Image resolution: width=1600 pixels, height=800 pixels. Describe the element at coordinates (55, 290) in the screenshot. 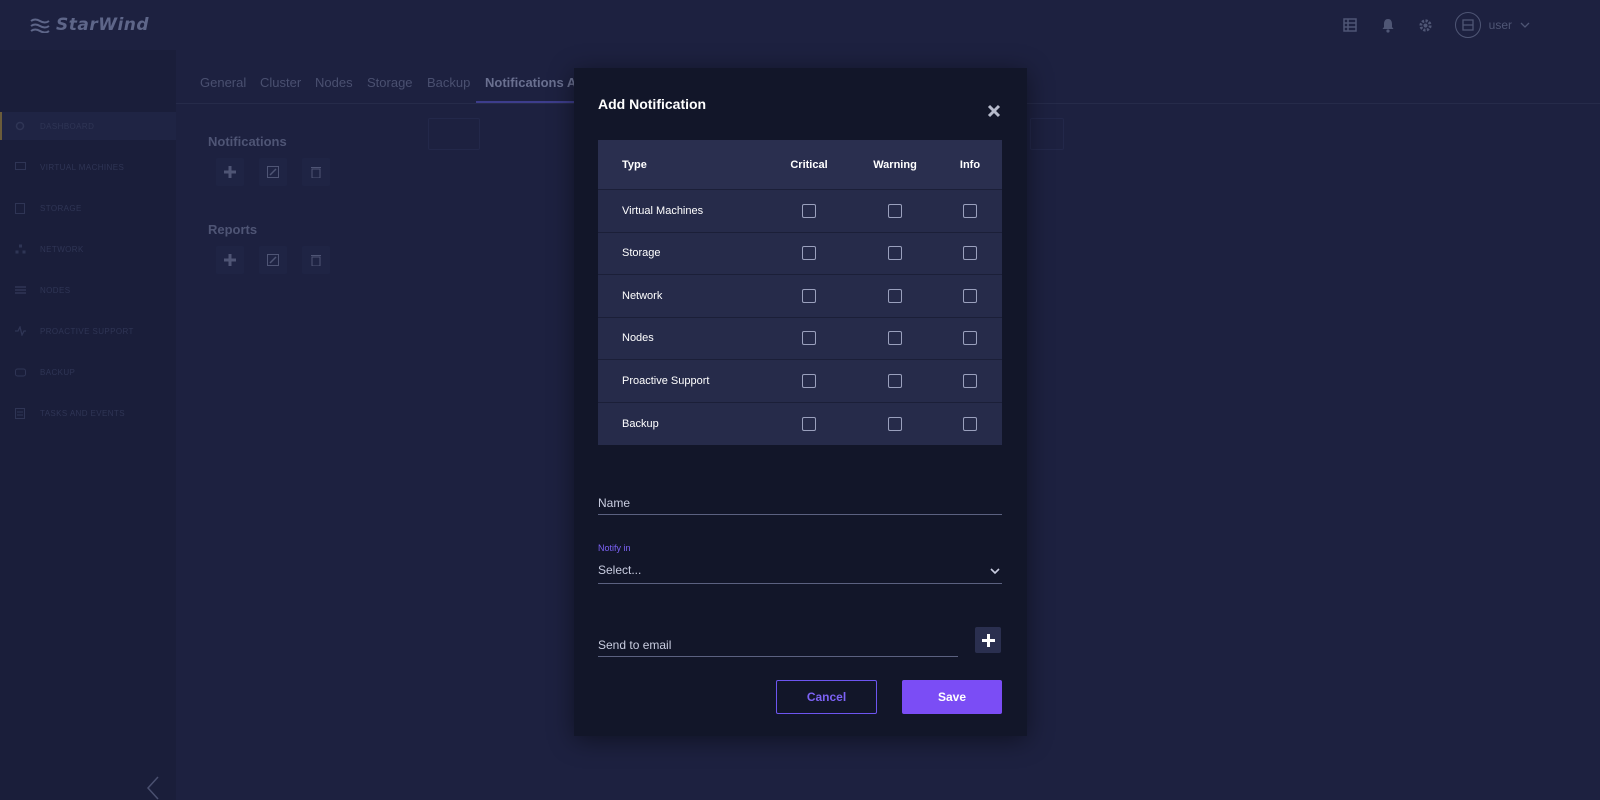

I see `sidebar-item-label: NODES` at that location.